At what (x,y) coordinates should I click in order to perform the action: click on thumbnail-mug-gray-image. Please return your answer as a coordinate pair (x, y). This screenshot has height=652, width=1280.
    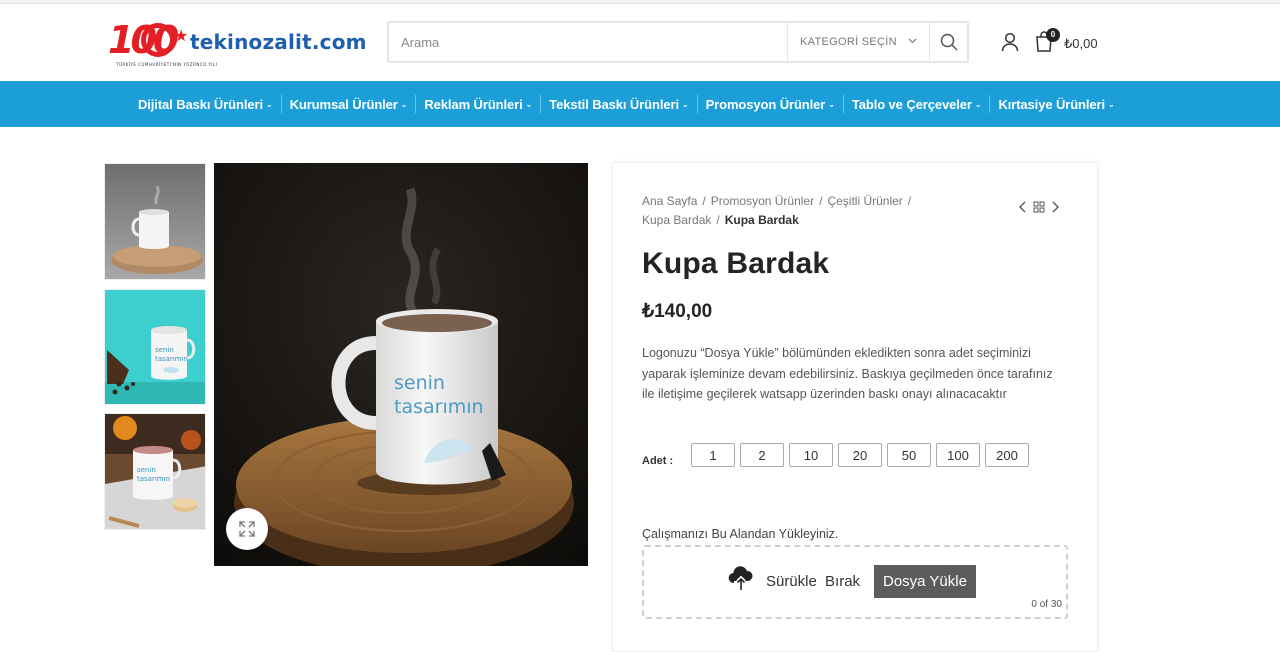
    Looking at the image, I should click on (155, 221).